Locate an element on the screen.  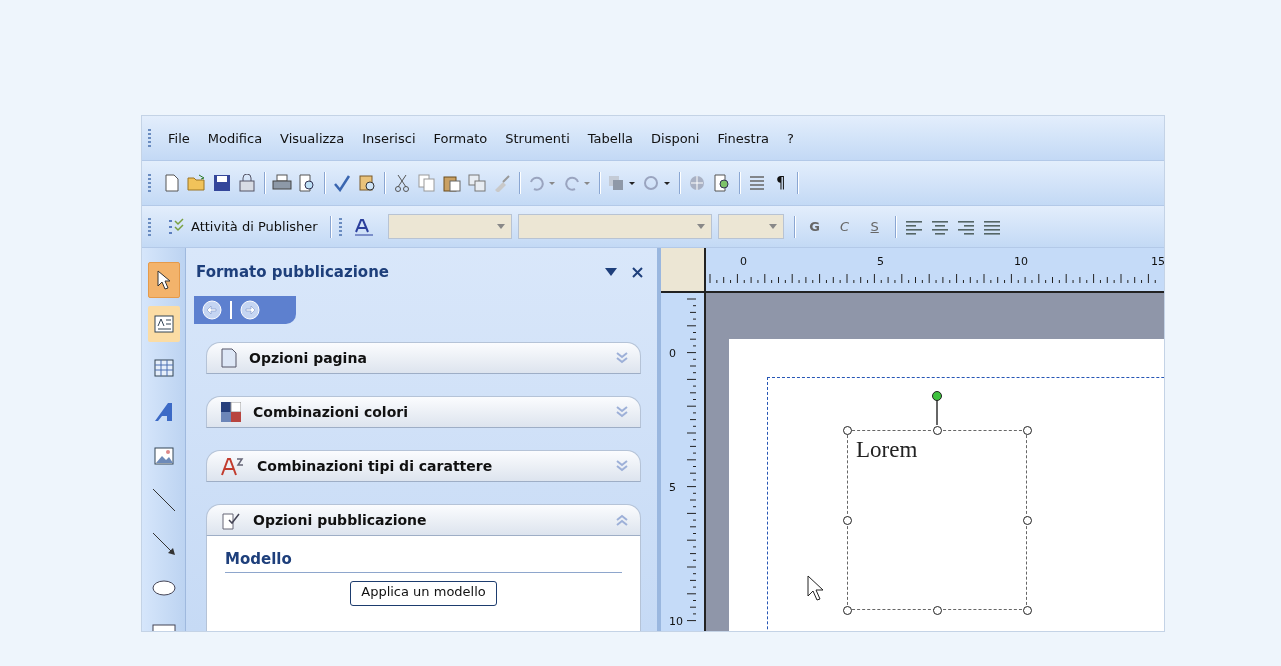
line-icon is located at coordinates (163, 500).